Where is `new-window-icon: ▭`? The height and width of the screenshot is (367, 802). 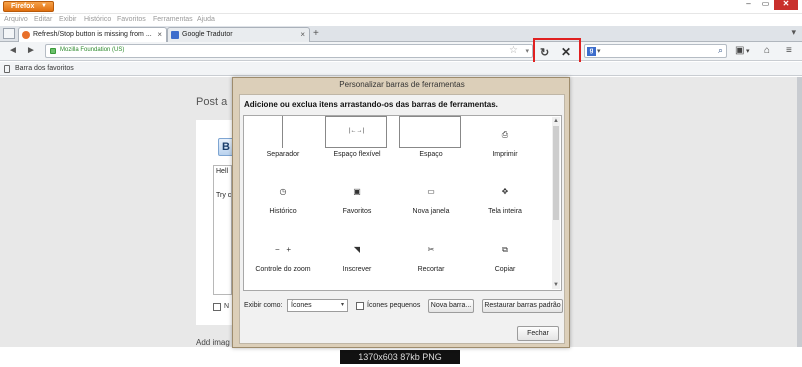
new-window-icon: ▭ is located at coordinates (431, 191).